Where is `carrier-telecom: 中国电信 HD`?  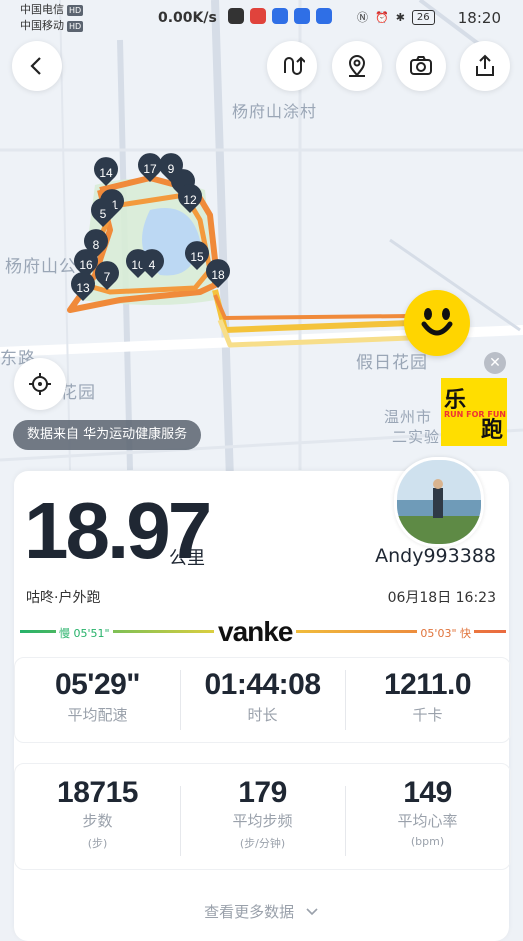
carrier-telecom: 中国电信 HD is located at coordinates (52, 9).